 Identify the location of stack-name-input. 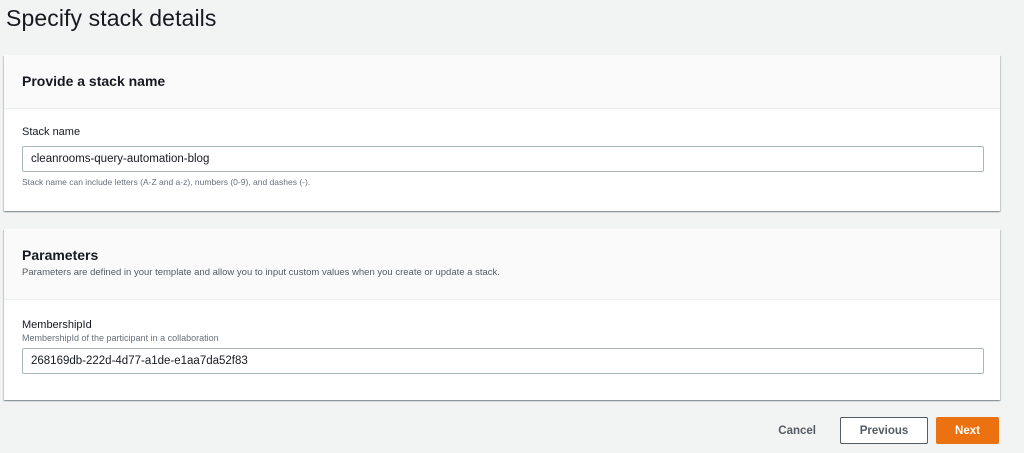
(503, 159).